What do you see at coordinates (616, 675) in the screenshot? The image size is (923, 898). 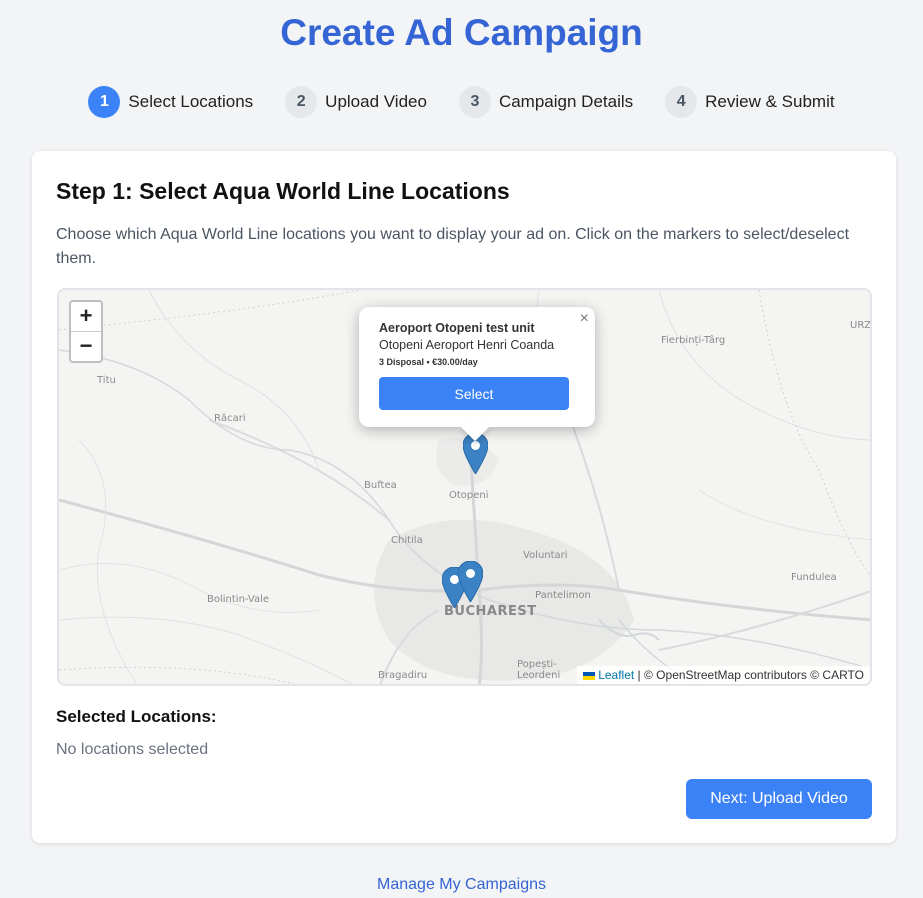 I see `leaflet-link: Leaflet` at bounding box center [616, 675].